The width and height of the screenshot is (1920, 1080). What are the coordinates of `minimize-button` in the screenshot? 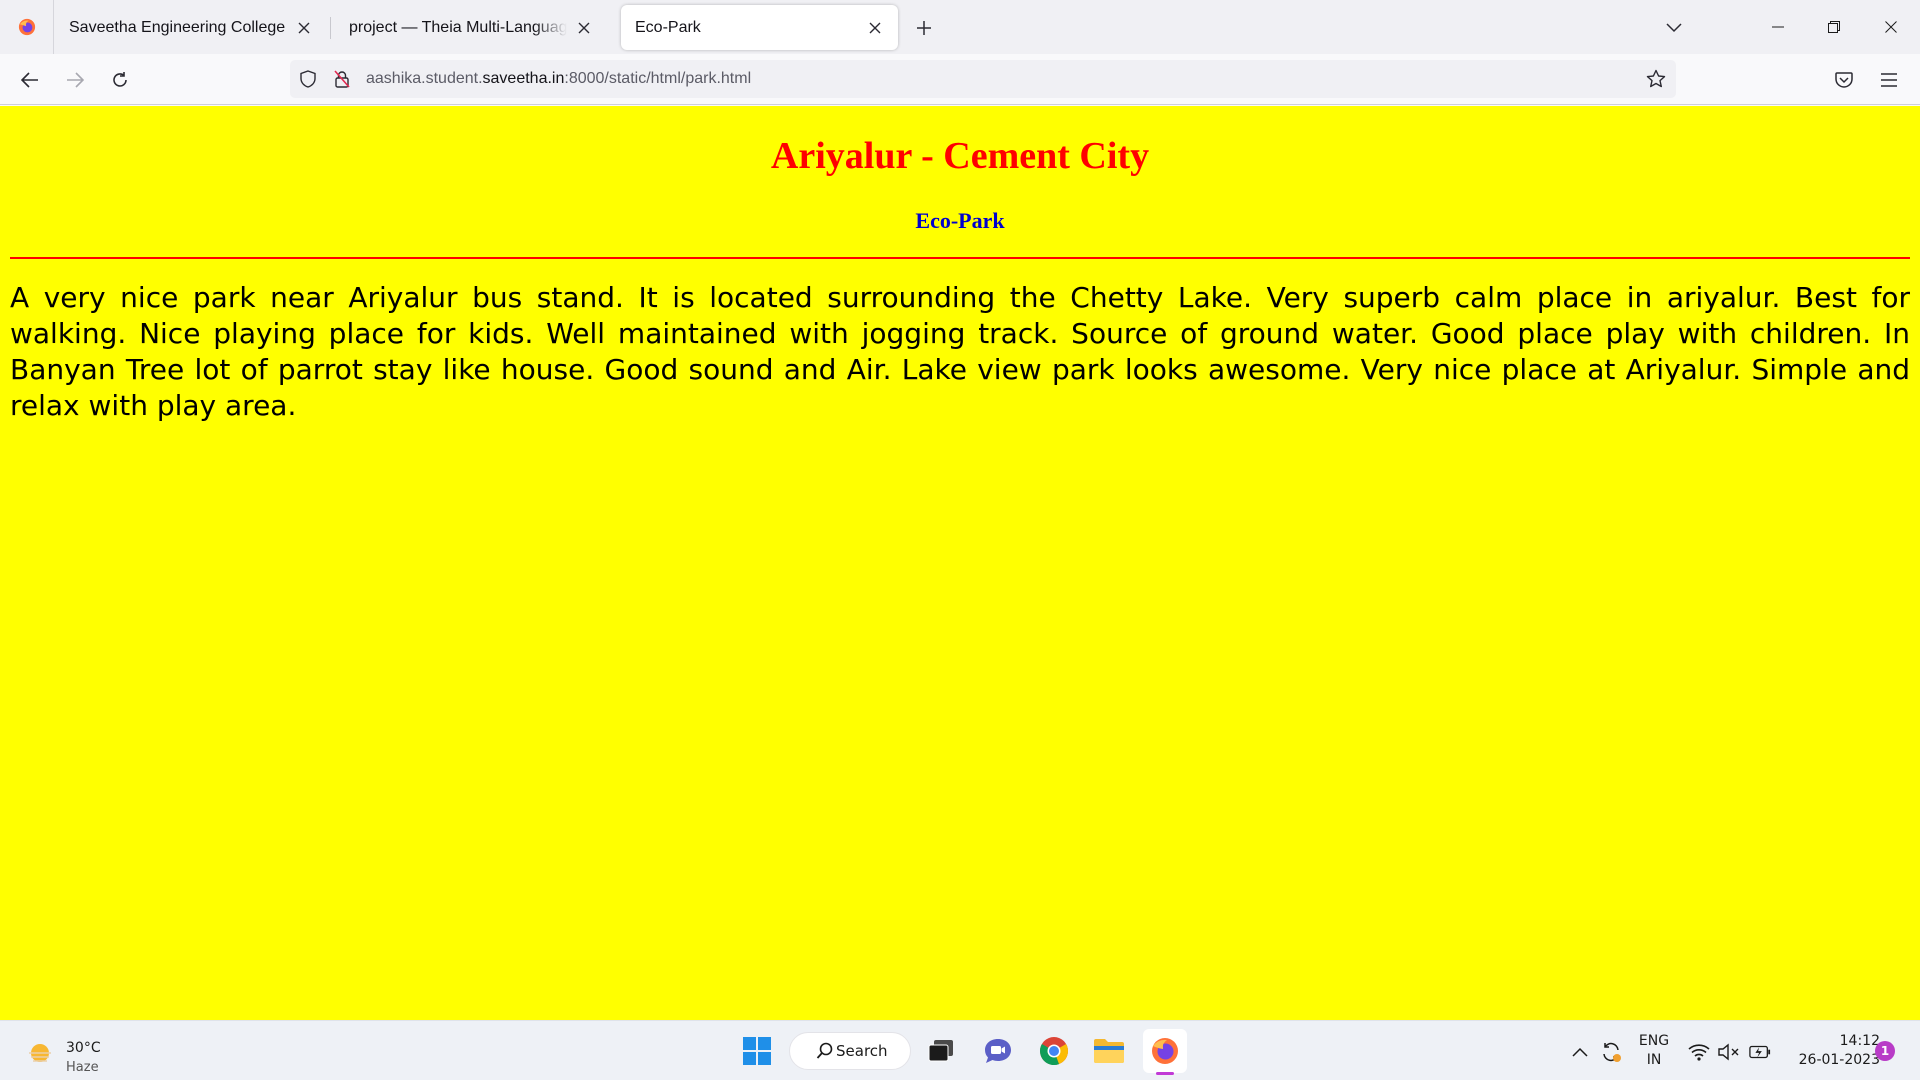 It's located at (1778, 27).